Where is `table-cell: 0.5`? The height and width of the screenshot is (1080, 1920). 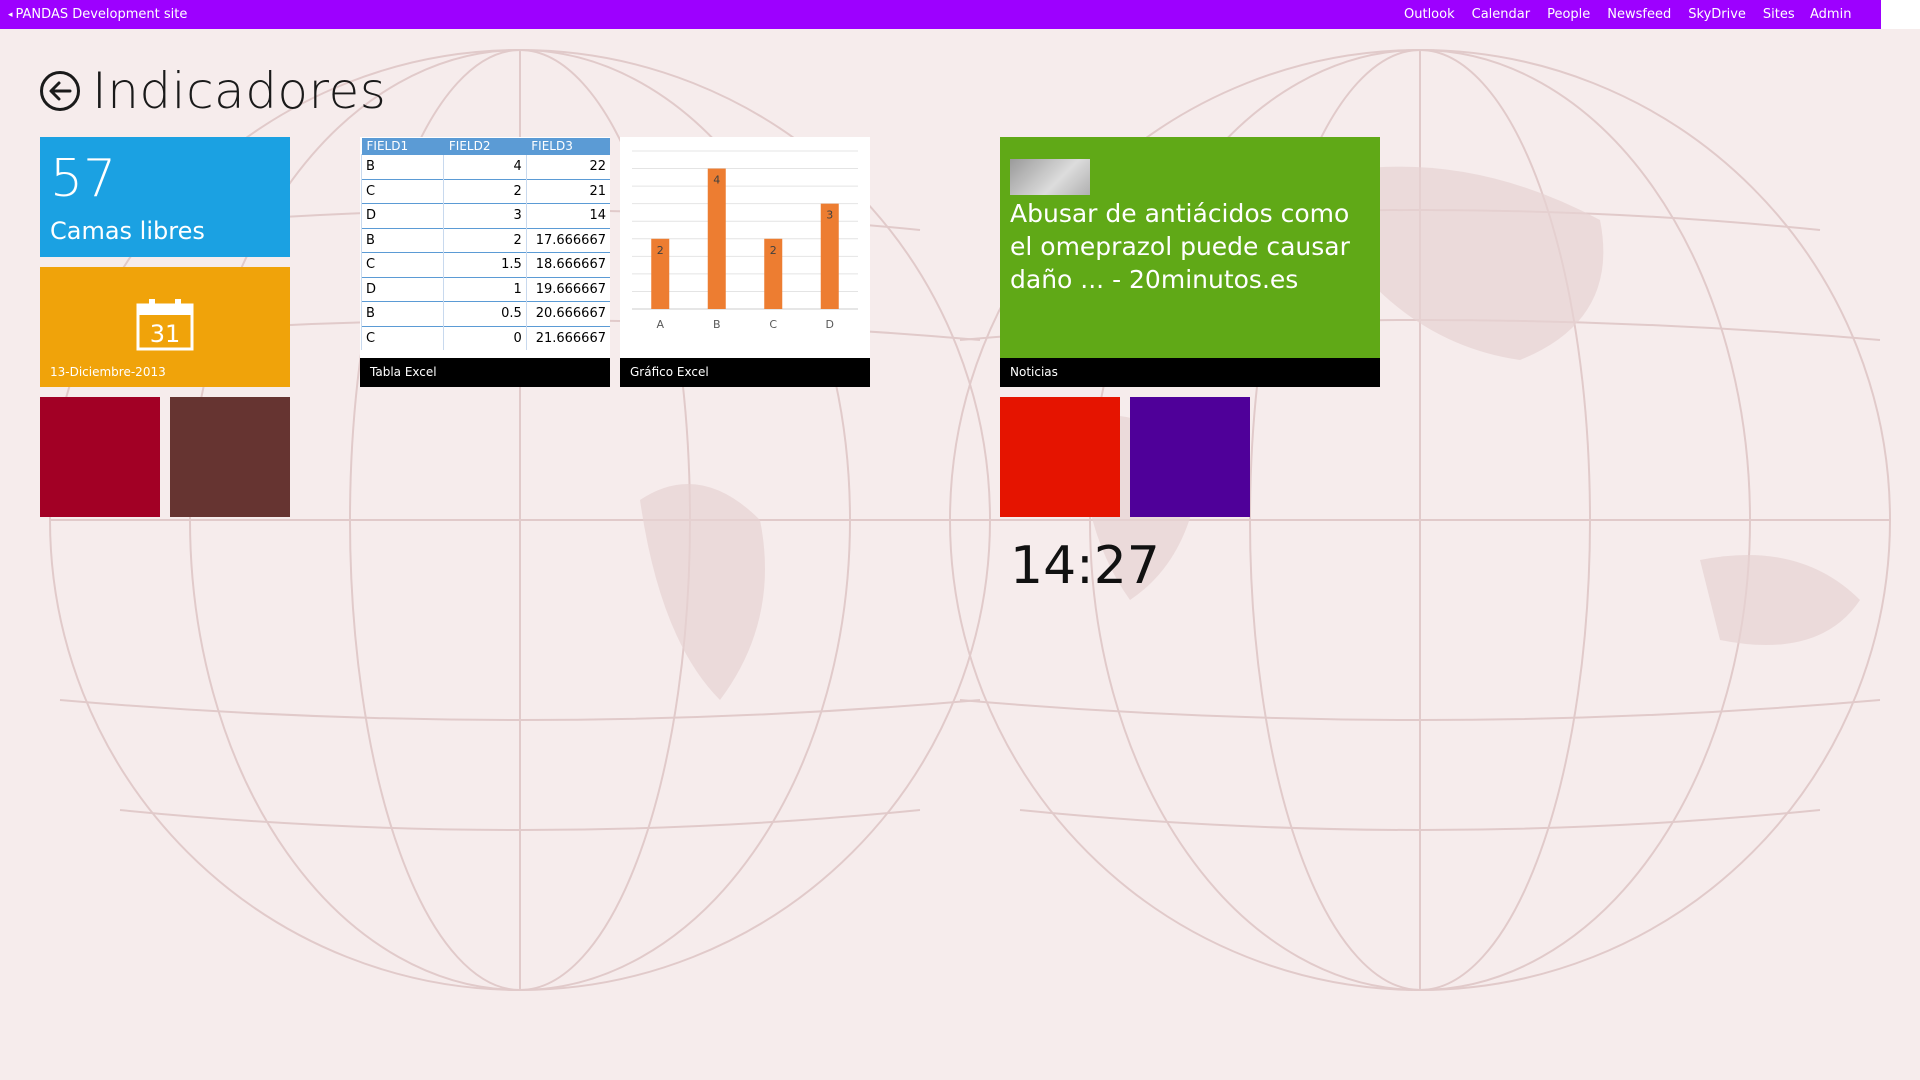 table-cell: 0.5 is located at coordinates (485, 313).